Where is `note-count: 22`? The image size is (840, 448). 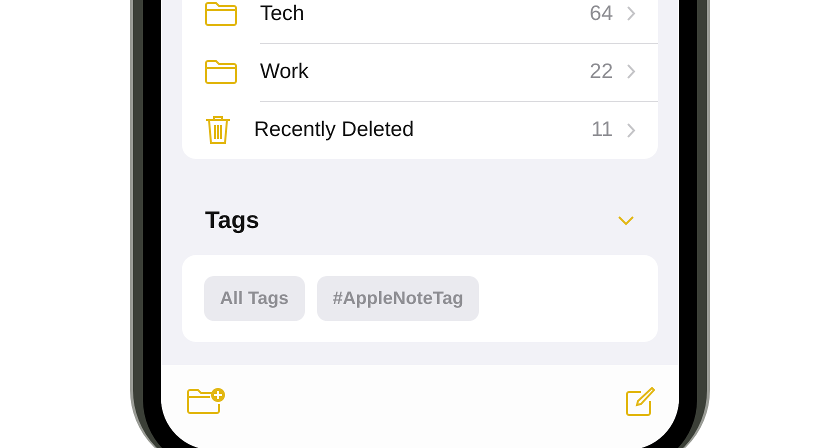
note-count: 22 is located at coordinates (601, 72).